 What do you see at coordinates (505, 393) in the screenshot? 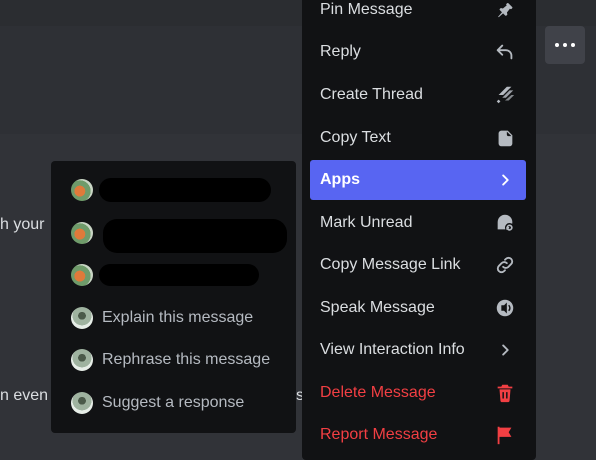
I see `trash-icon` at bounding box center [505, 393].